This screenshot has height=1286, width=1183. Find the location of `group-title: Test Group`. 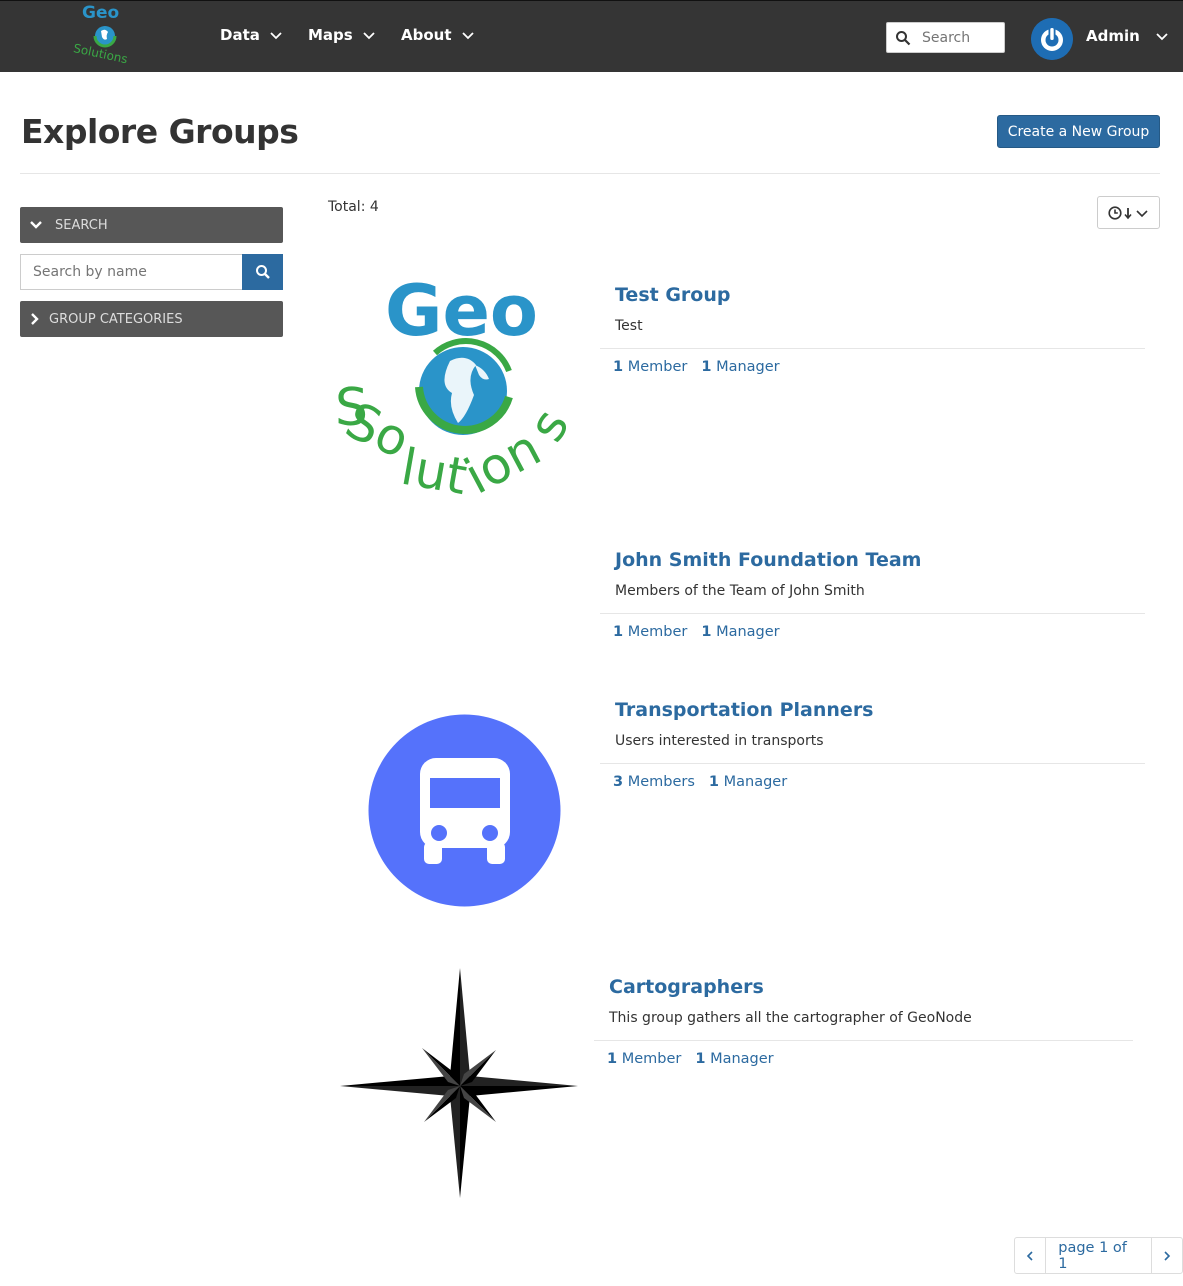

group-title: Test Group is located at coordinates (880, 295).